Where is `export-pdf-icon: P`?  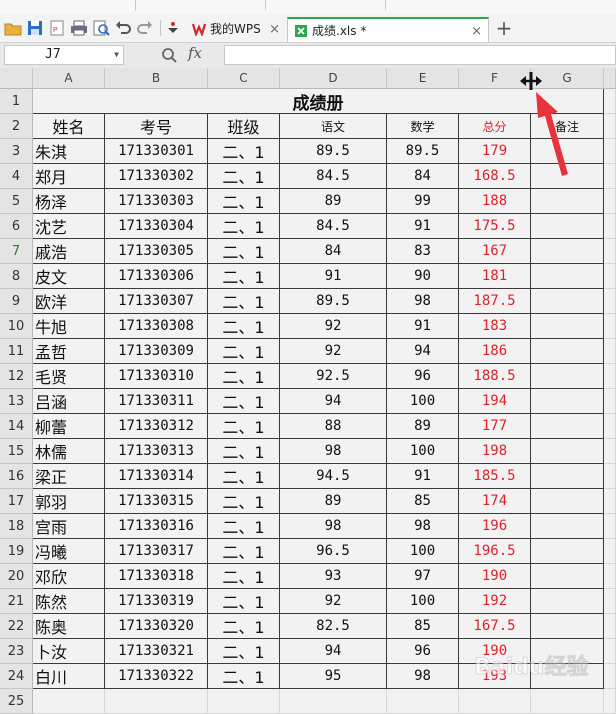
export-pdf-icon: P is located at coordinates (57, 28).